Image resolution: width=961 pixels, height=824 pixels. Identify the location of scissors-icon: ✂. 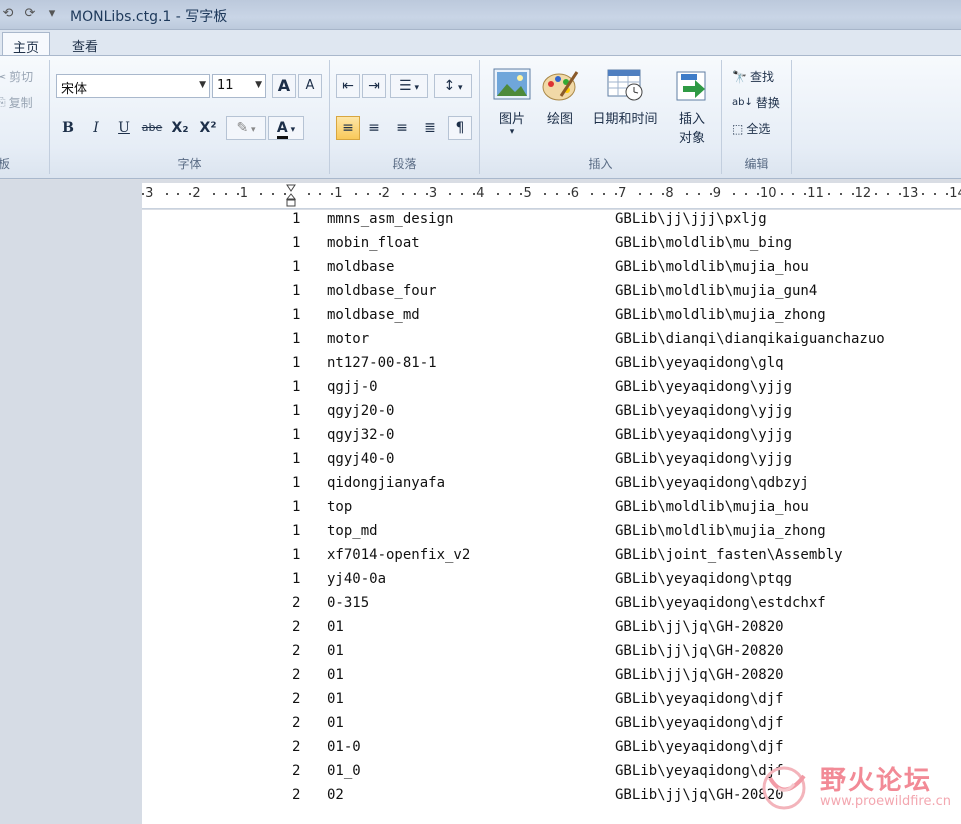
(3, 76).